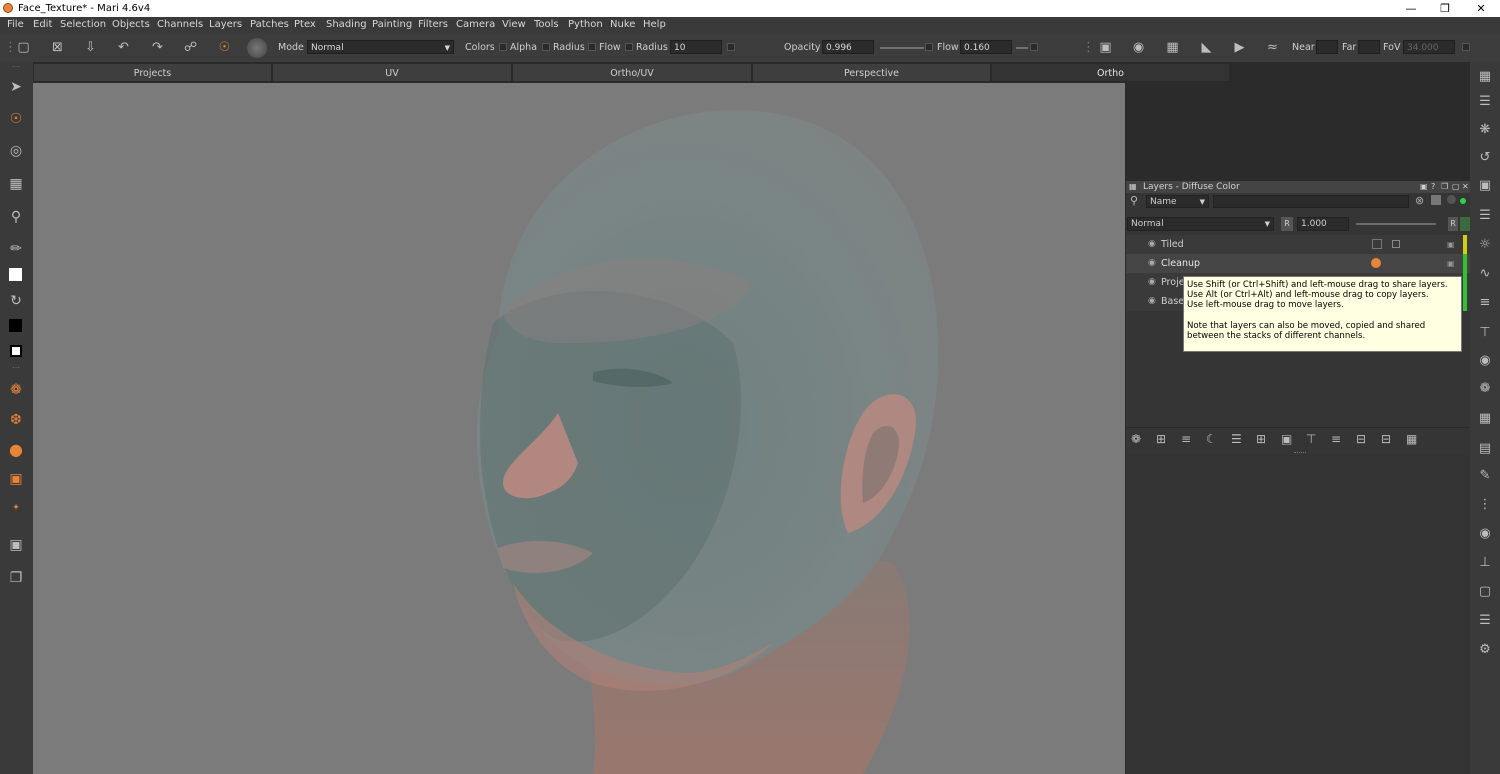 This screenshot has width=1500, height=774. Describe the element at coordinates (16, 119) in the screenshot. I see `paint-icon: ☉` at that location.